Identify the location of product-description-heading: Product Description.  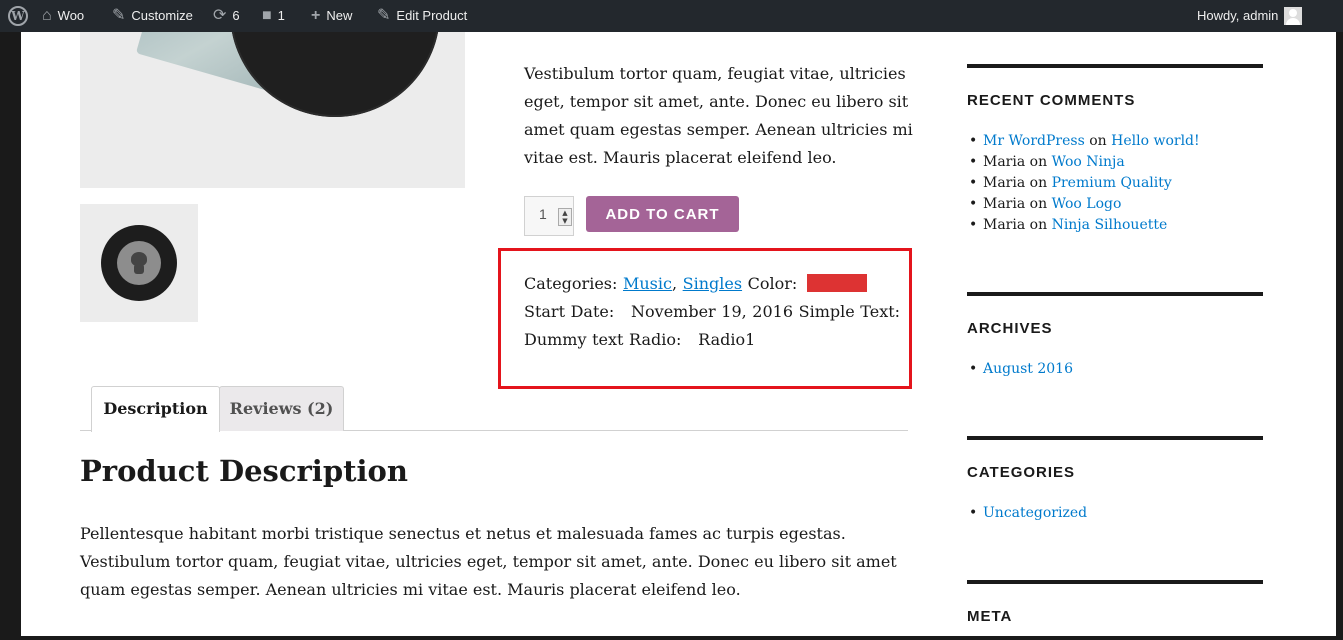
(244, 471).